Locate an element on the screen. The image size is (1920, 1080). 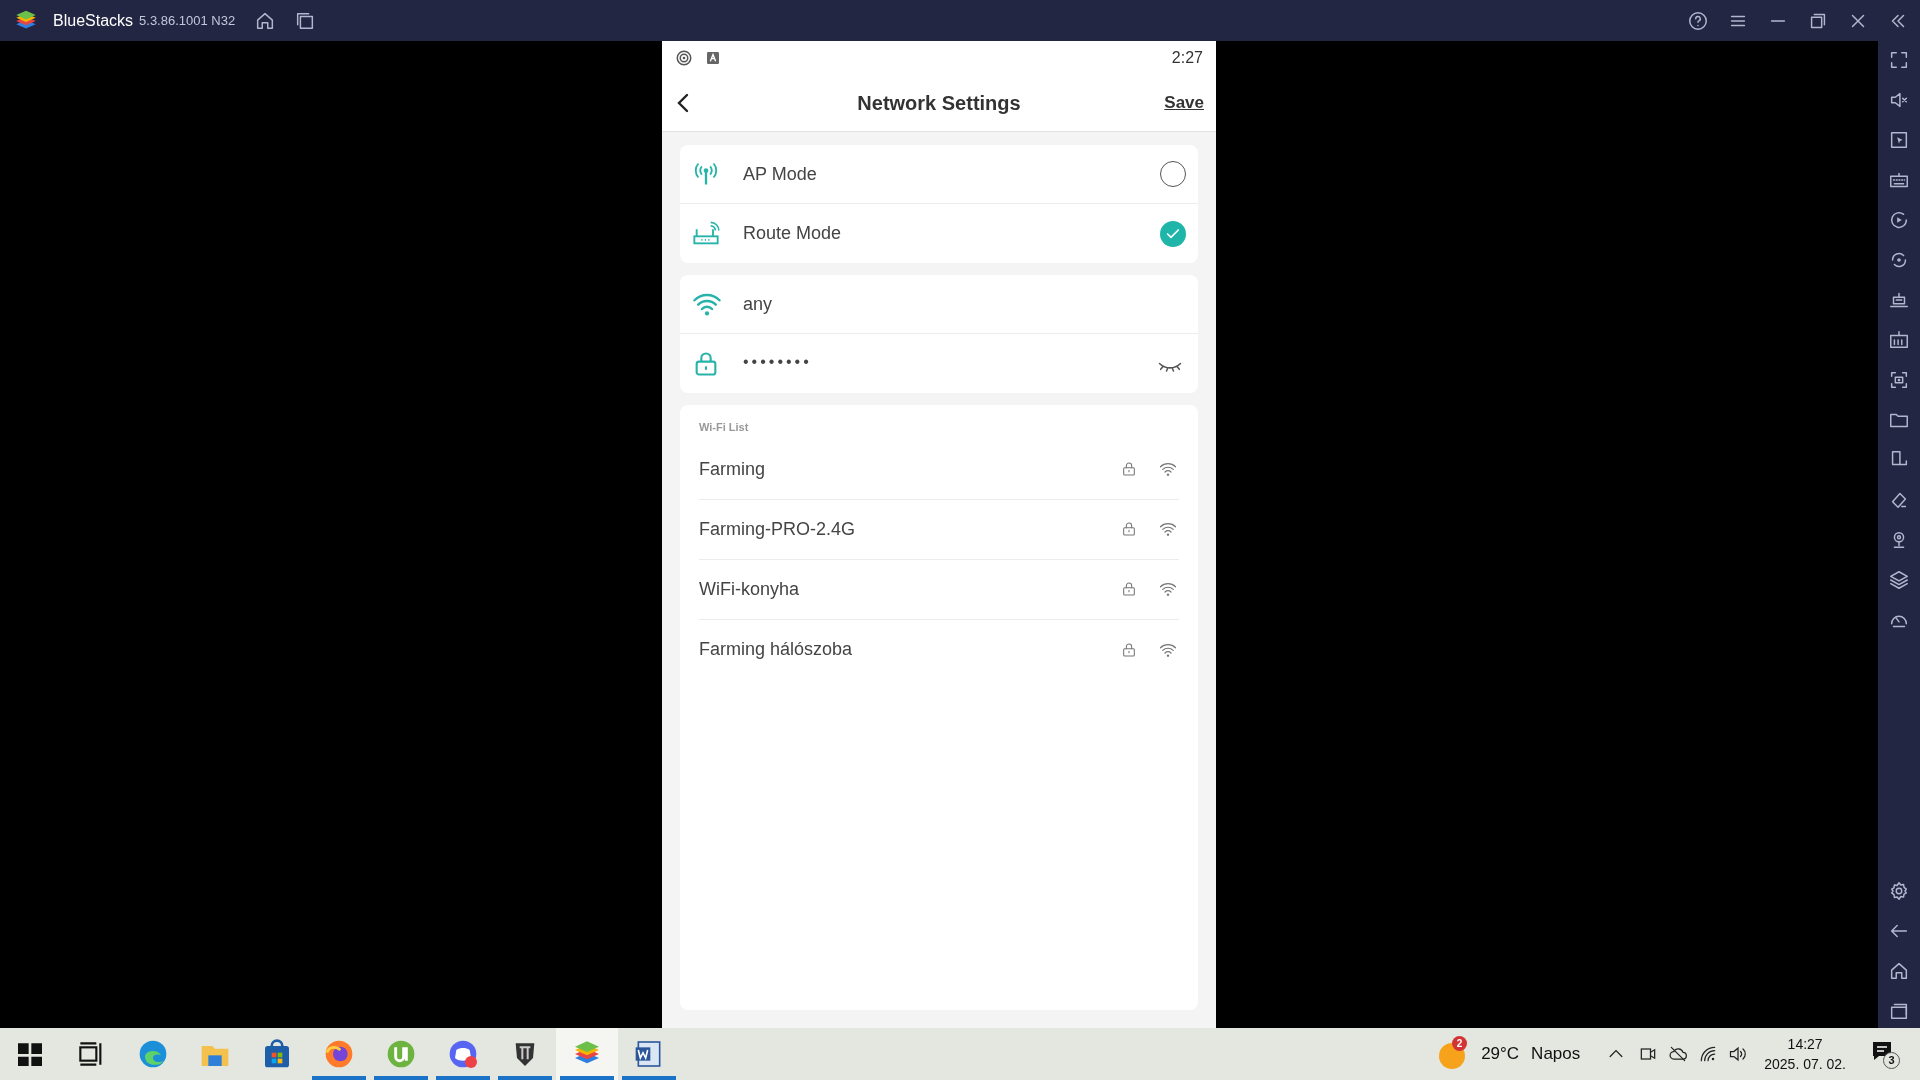
mode-option: Route Mode is located at coordinates (939, 233).